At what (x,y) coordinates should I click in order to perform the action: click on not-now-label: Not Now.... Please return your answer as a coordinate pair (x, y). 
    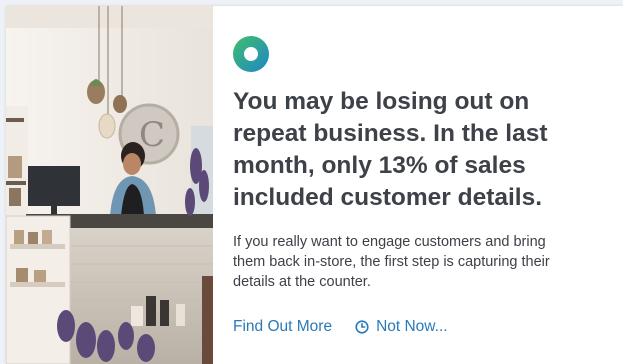
    Looking at the image, I should click on (412, 326).